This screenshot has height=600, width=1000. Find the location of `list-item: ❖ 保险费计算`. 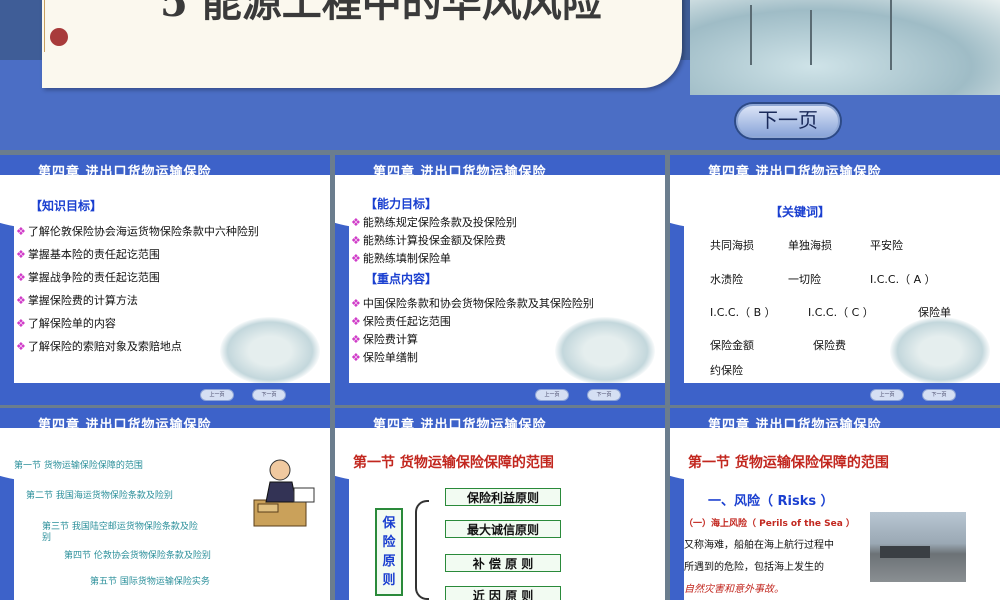

list-item: ❖ 保险费计算 is located at coordinates (384, 339).